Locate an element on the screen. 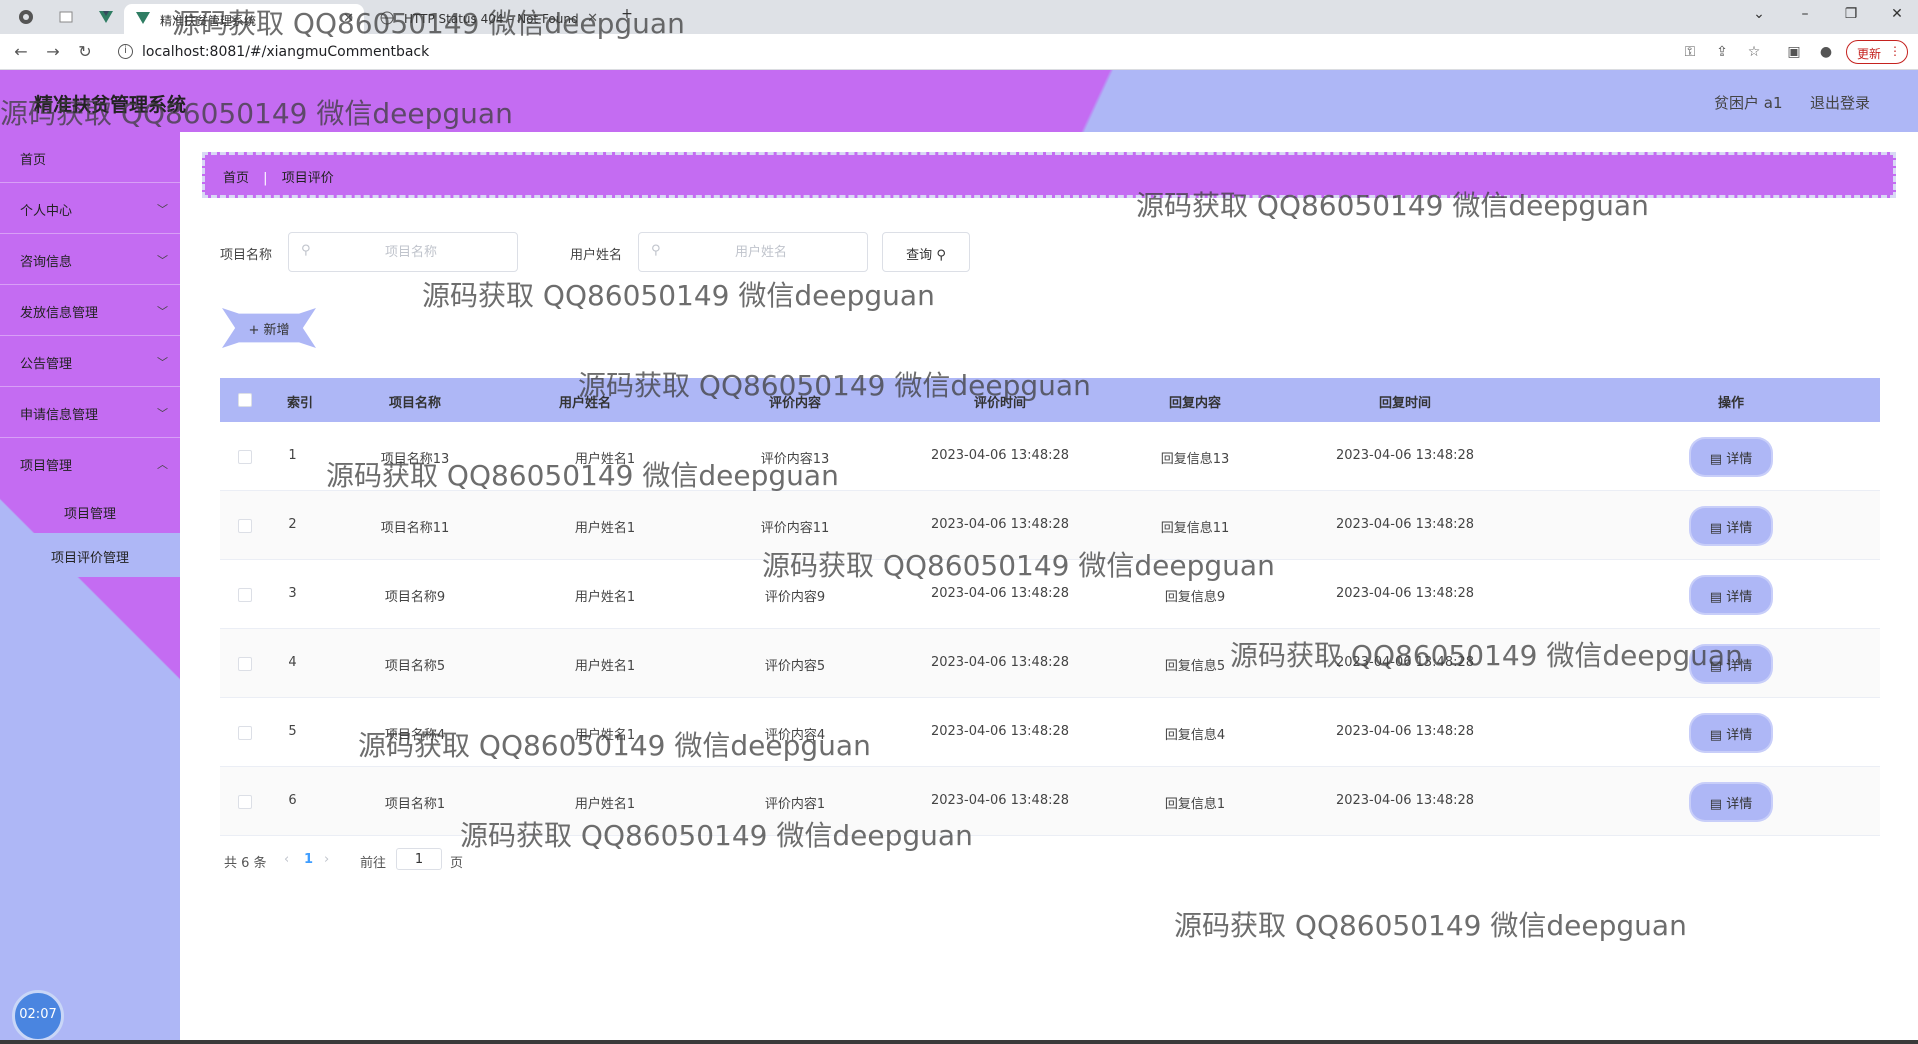 Image resolution: width=1918 pixels, height=1044 pixels. forward-icon: → is located at coordinates (53, 51).